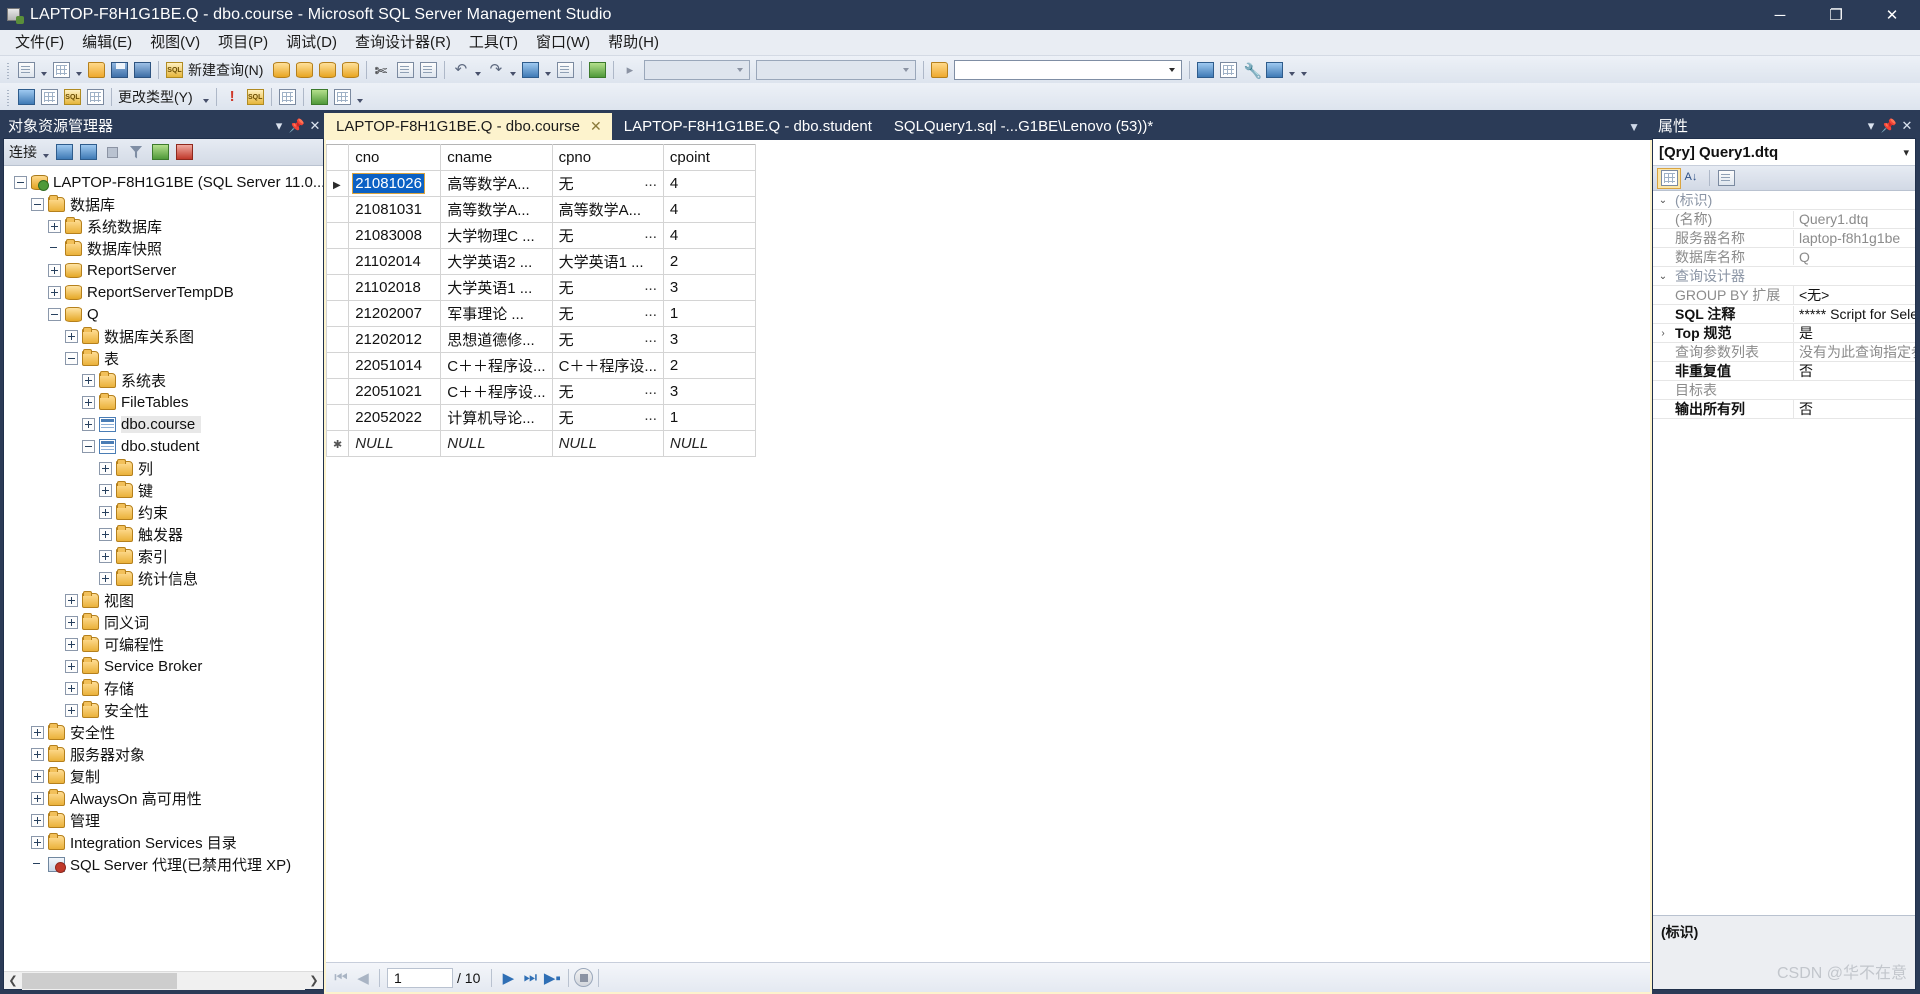 The width and height of the screenshot is (1920, 994). Describe the element at coordinates (1854, 295) in the screenshot. I see `property-value: <无>` at that location.